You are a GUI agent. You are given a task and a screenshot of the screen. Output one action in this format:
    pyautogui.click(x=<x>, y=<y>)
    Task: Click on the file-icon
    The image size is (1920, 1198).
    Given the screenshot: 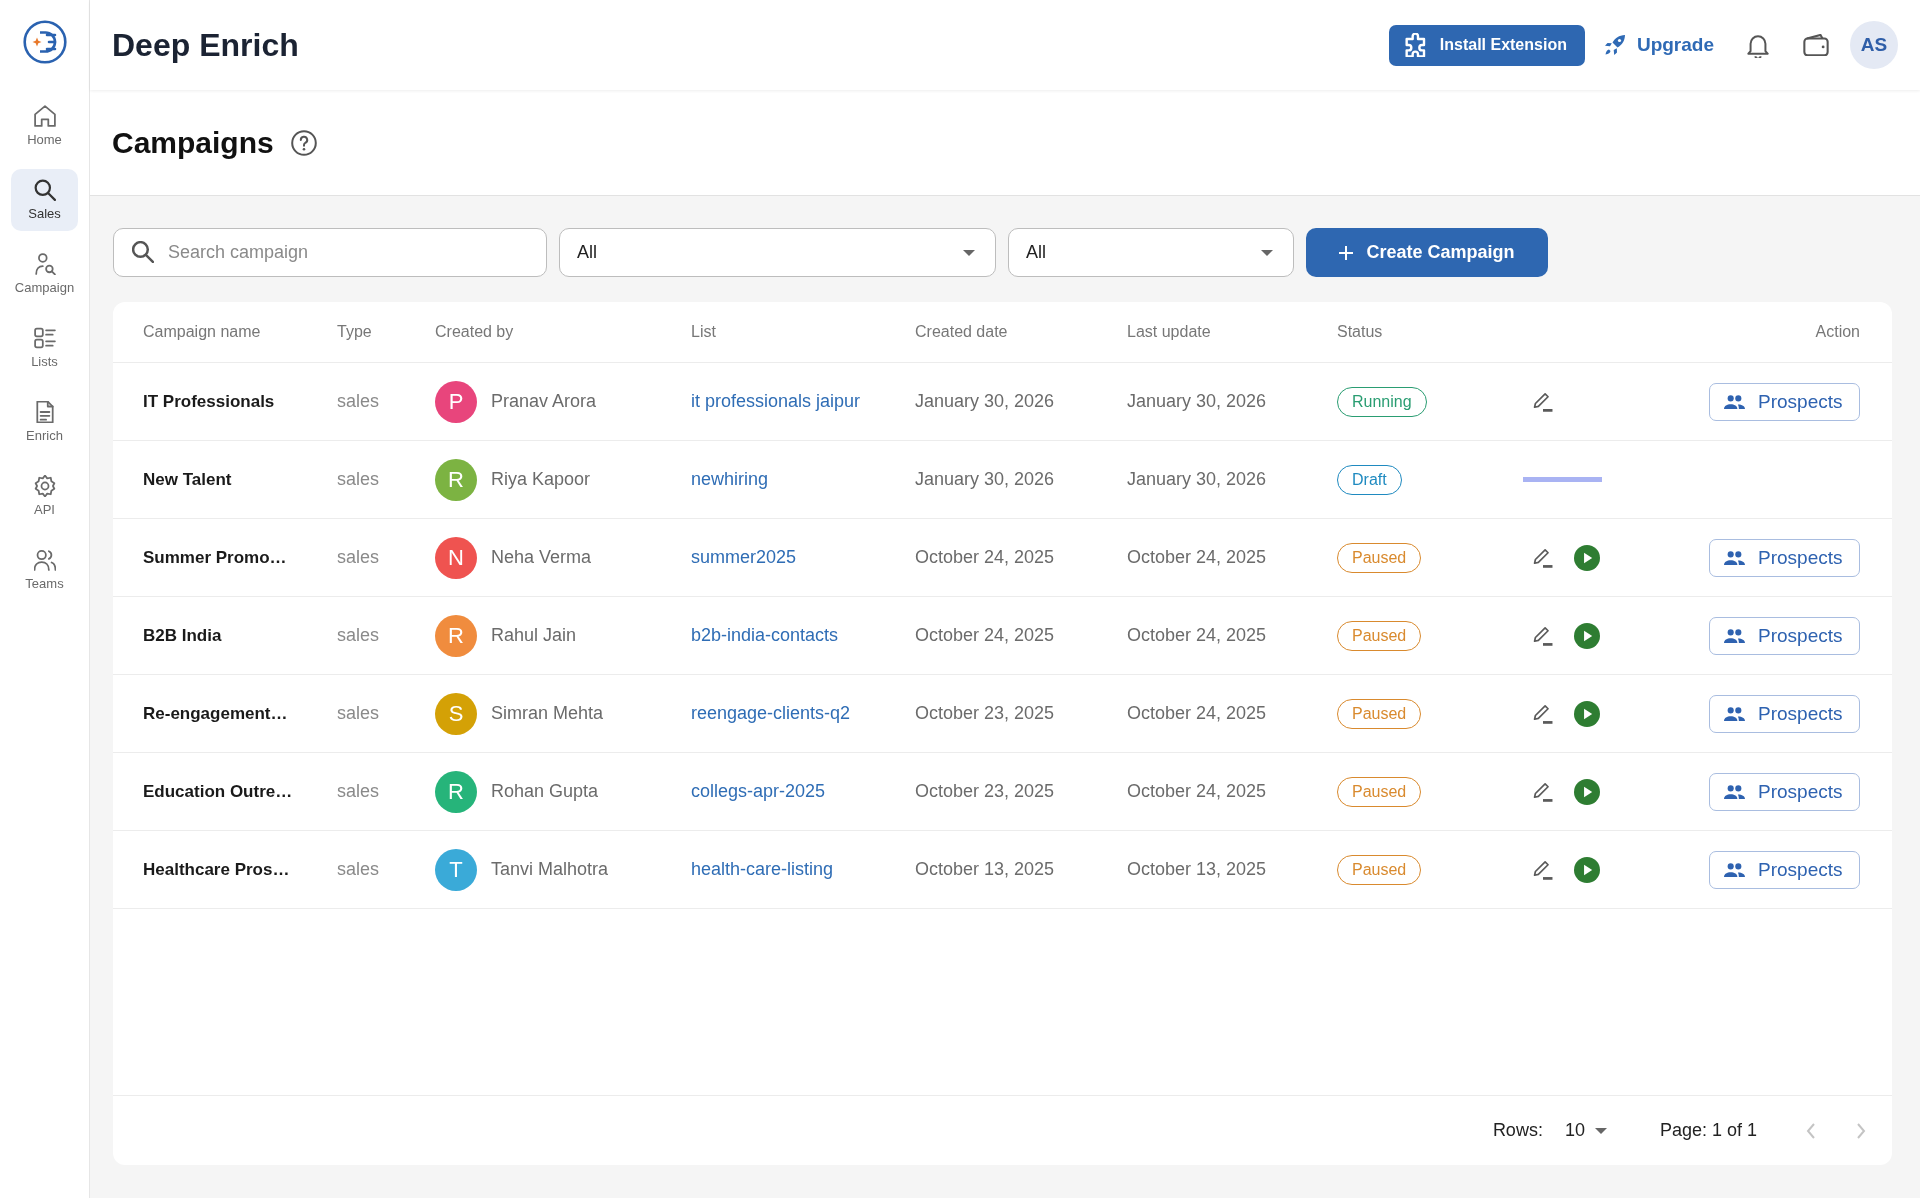 What is the action you would take?
    pyautogui.click(x=44, y=412)
    